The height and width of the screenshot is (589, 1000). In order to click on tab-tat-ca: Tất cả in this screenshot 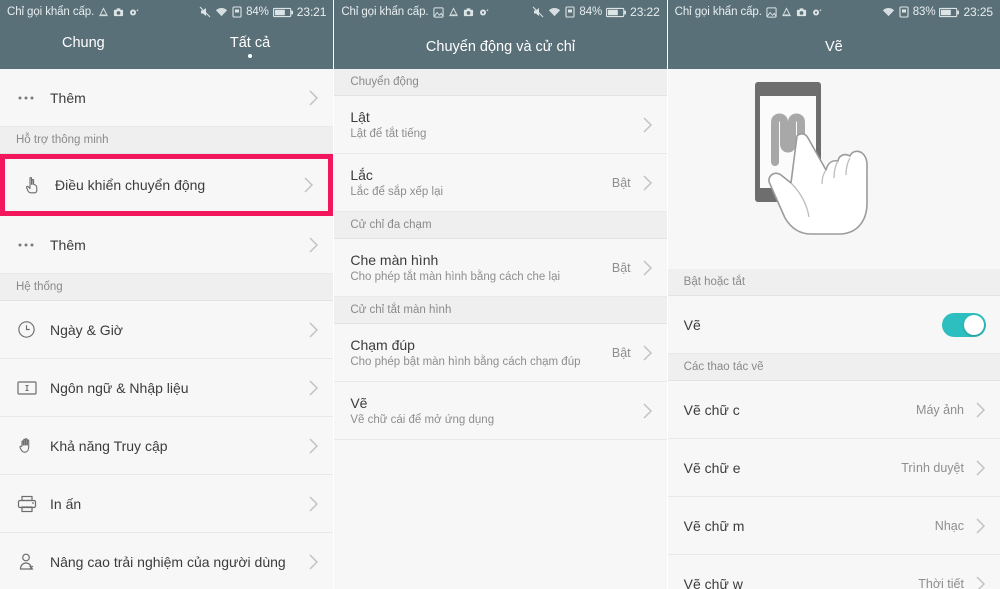, I will do `click(250, 46)`.